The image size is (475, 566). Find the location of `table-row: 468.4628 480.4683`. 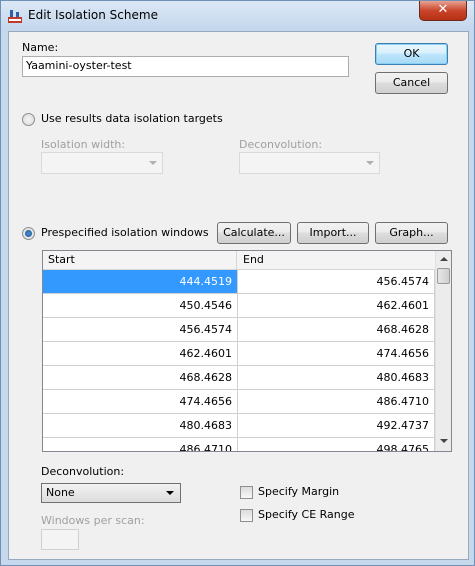

table-row: 468.4628 480.4683 is located at coordinates (239, 378).